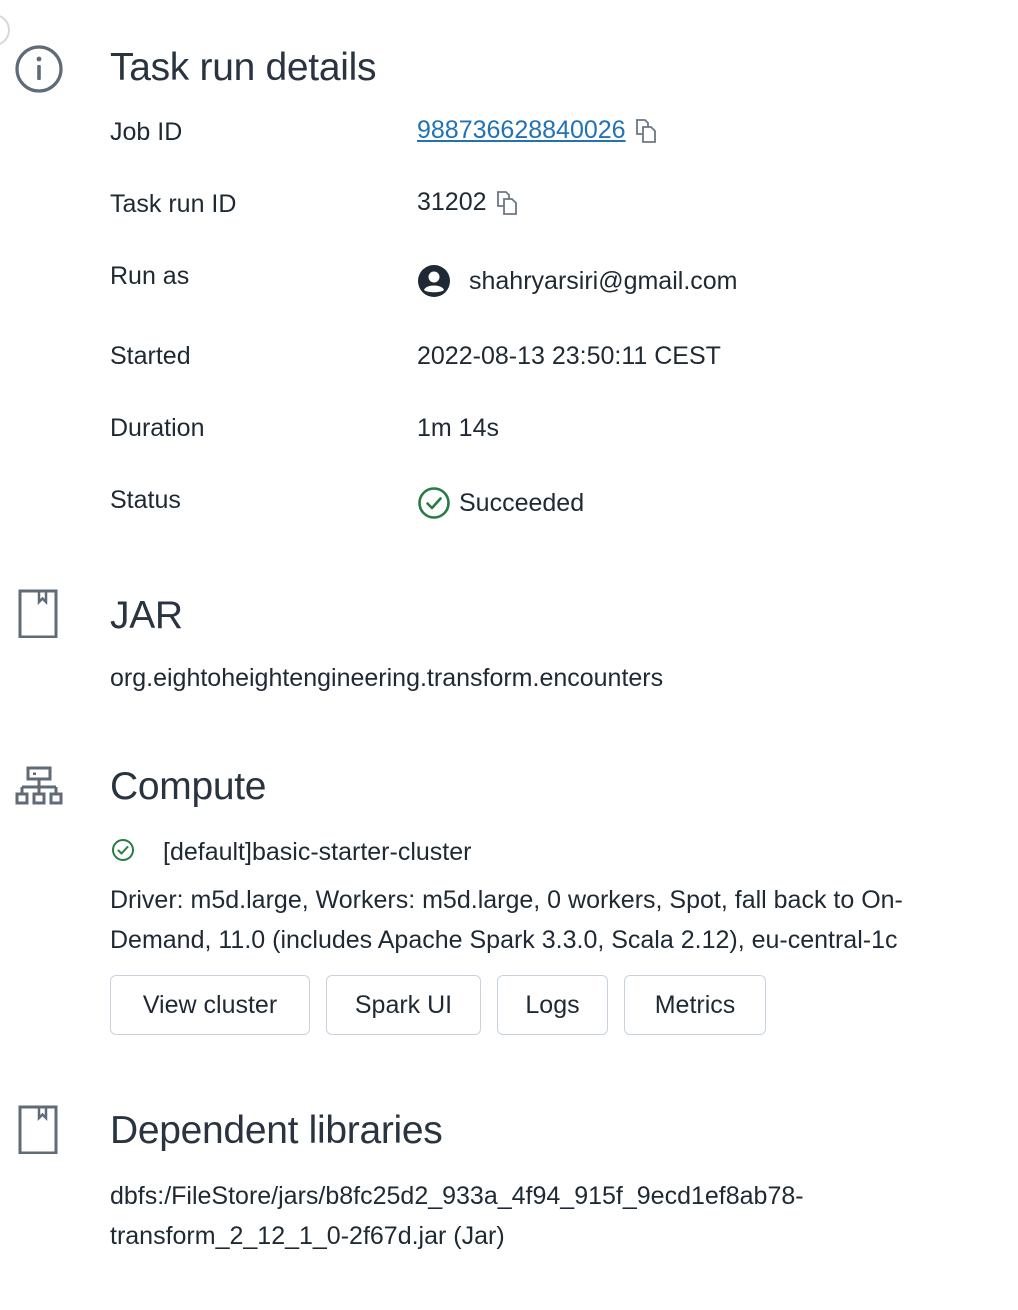  I want to click on status-text: Succeeded, so click(522, 502).